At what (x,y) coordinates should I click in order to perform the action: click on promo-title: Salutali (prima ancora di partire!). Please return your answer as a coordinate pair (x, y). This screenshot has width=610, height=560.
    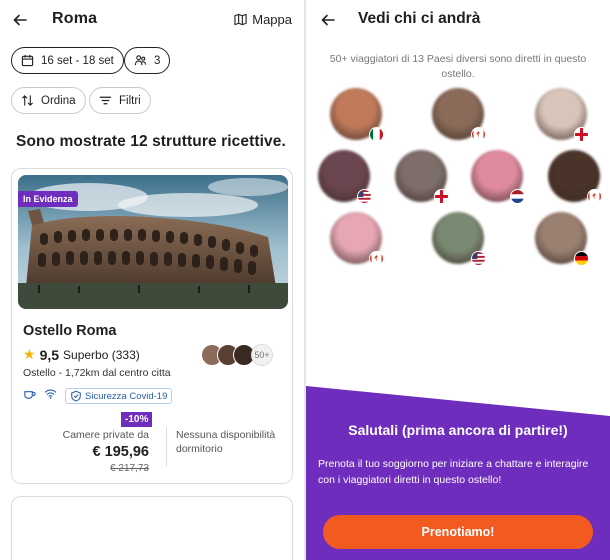
    Looking at the image, I should click on (458, 430).